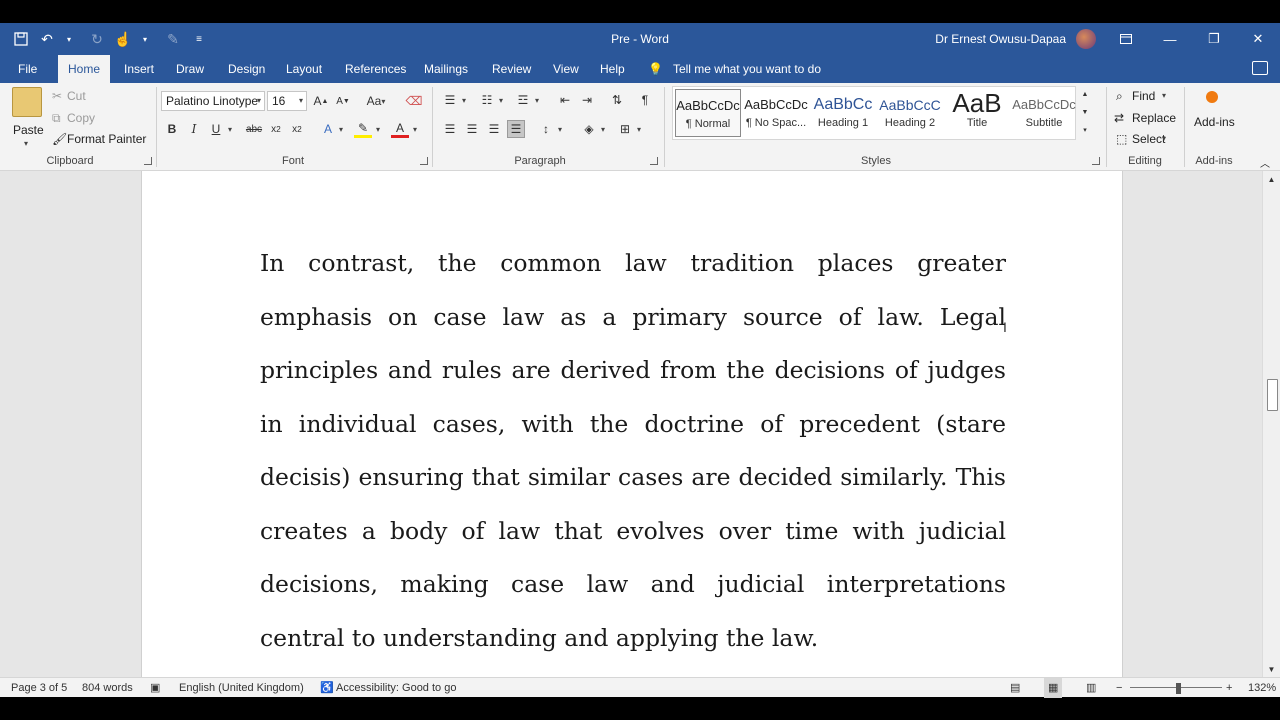  What do you see at coordinates (1053, 688) in the screenshot?
I see `print-layout-icon: ▦` at bounding box center [1053, 688].